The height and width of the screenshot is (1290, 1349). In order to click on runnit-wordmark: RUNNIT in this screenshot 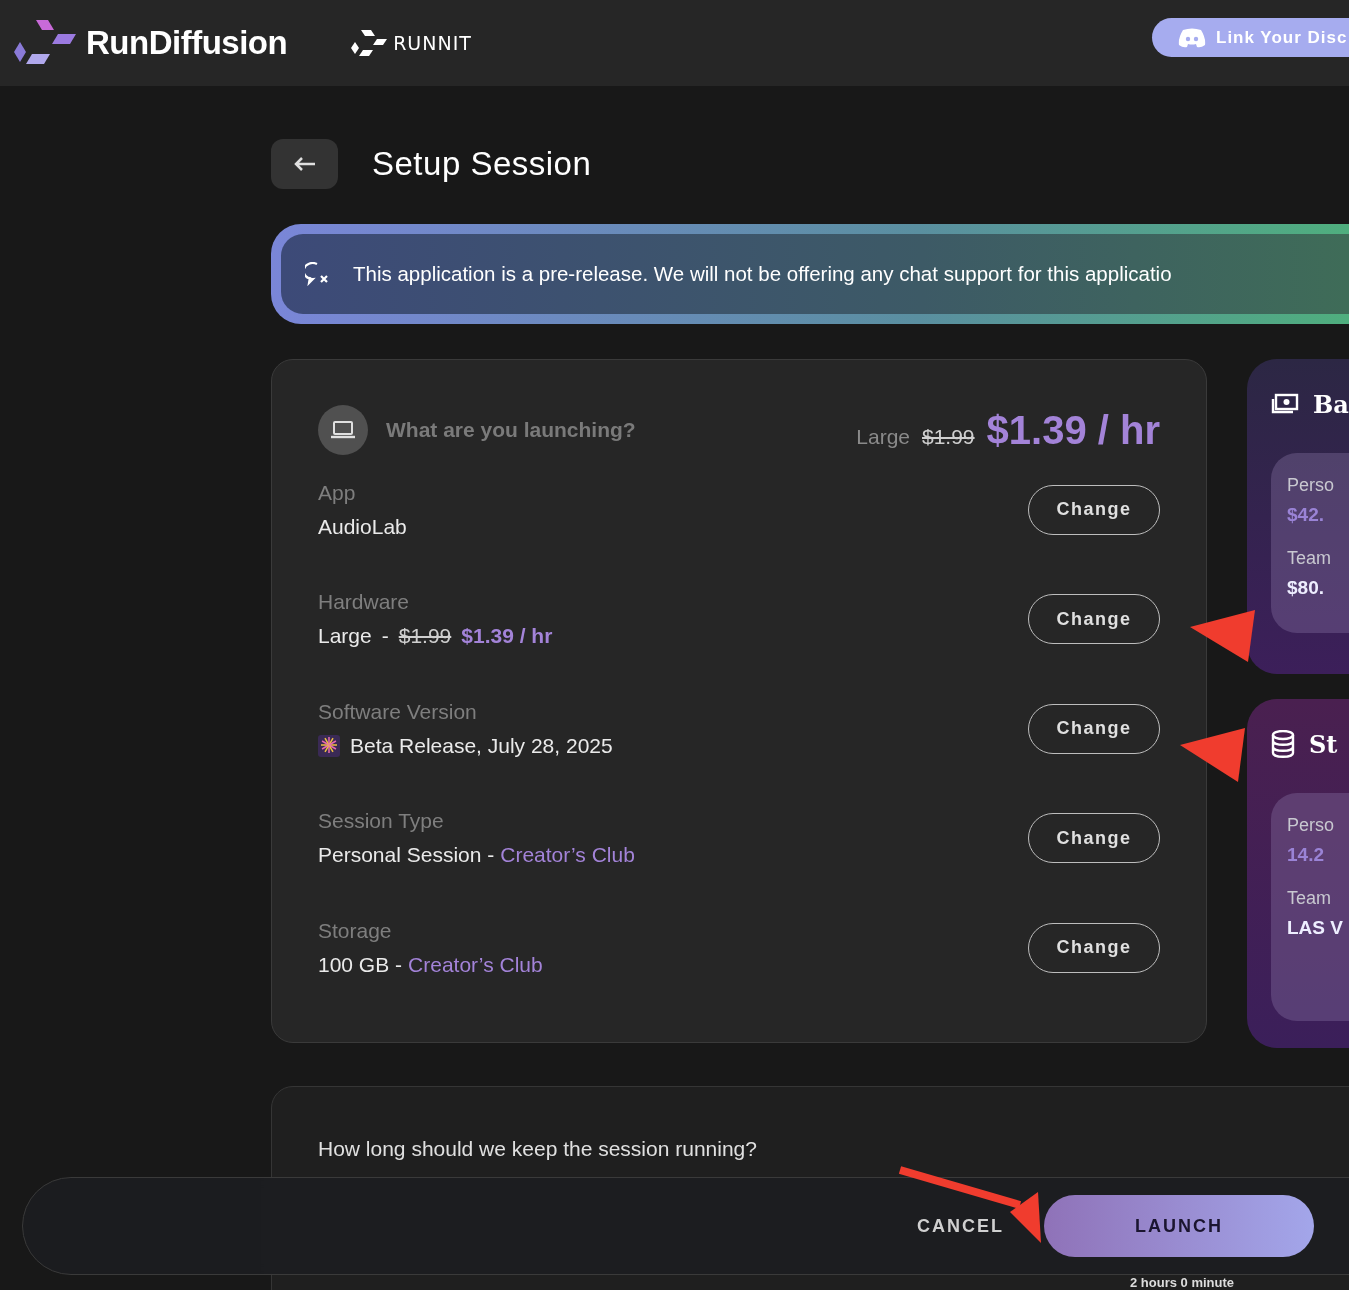, I will do `click(432, 43)`.